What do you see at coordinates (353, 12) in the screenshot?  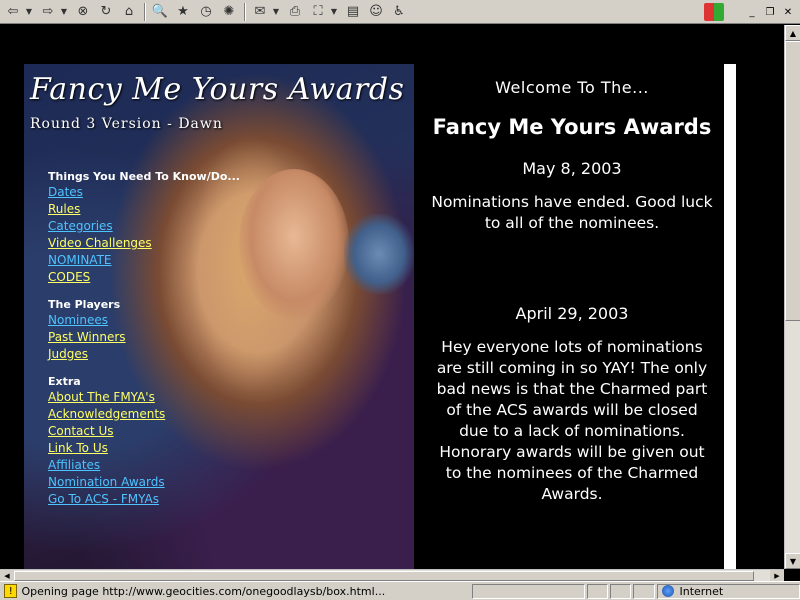 I see `edit-icon: ▤` at bounding box center [353, 12].